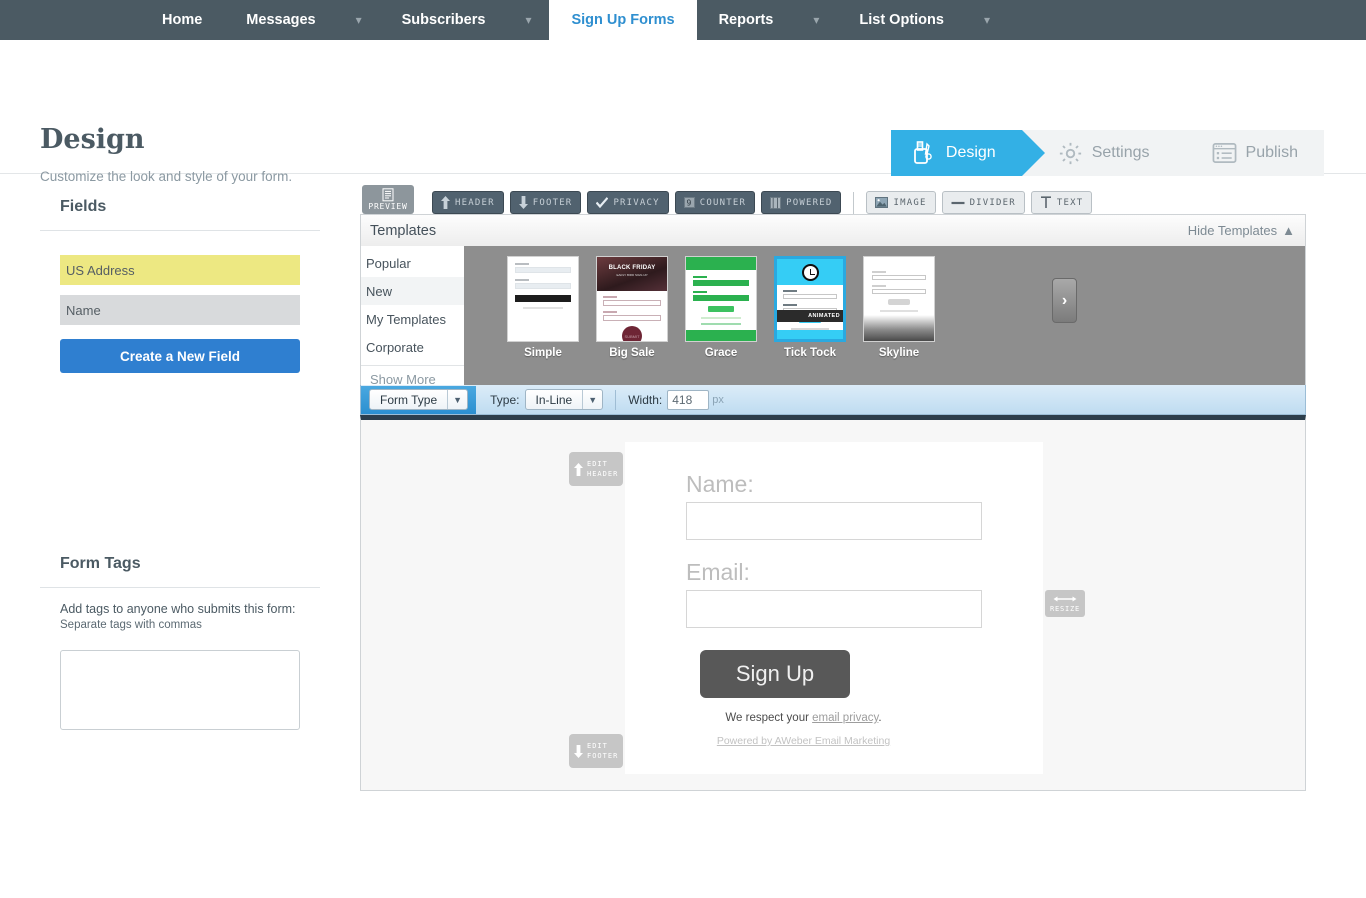 Image resolution: width=1366 pixels, height=898 pixels. What do you see at coordinates (603, 474) in the screenshot?
I see `edit-header-line2: HEADER` at bounding box center [603, 474].